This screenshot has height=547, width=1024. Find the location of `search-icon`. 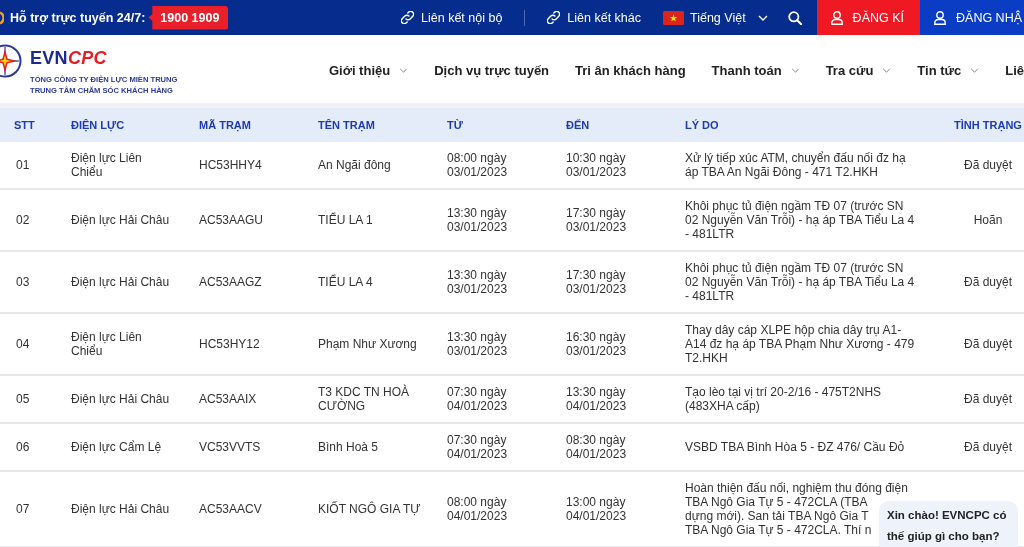

search-icon is located at coordinates (794, 17).